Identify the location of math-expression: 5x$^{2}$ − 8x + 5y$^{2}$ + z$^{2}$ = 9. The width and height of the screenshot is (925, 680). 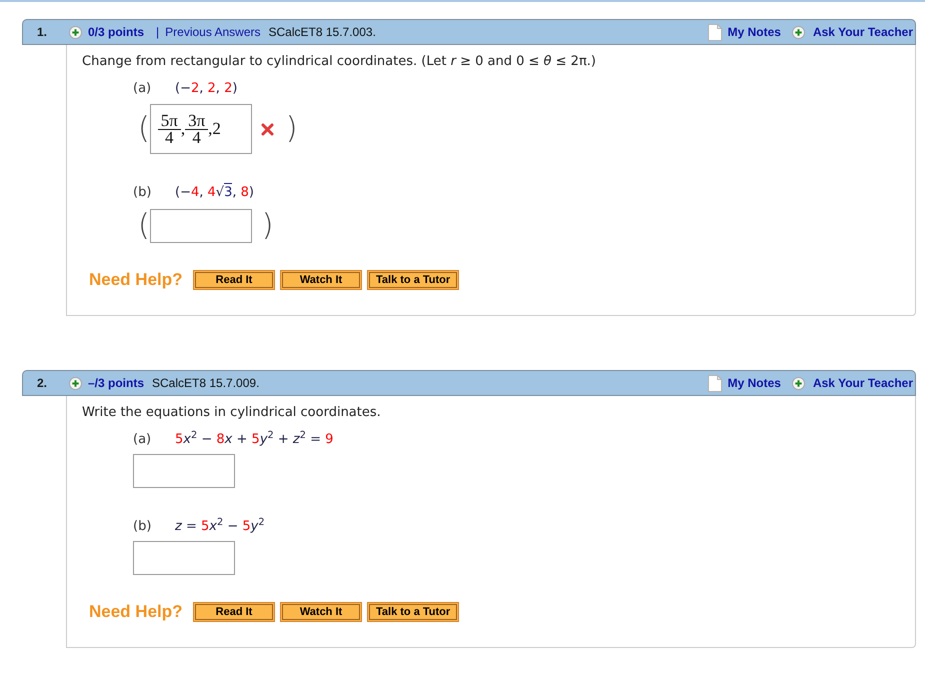
(254, 440).